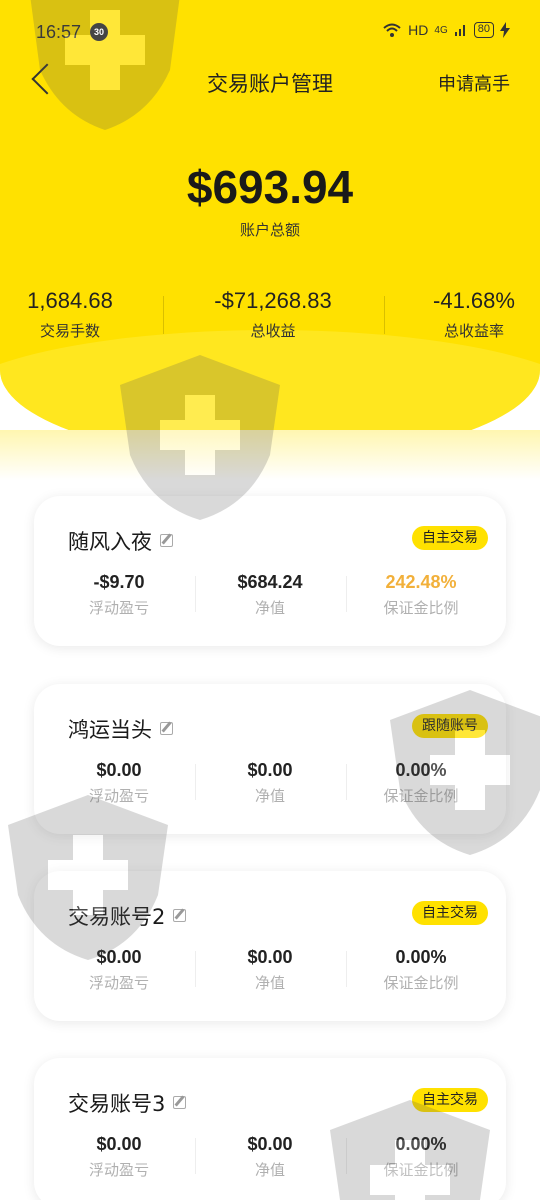 The width and height of the screenshot is (540, 1200). What do you see at coordinates (474, 83) in the screenshot?
I see `apply-expert-link: 申请高手` at bounding box center [474, 83].